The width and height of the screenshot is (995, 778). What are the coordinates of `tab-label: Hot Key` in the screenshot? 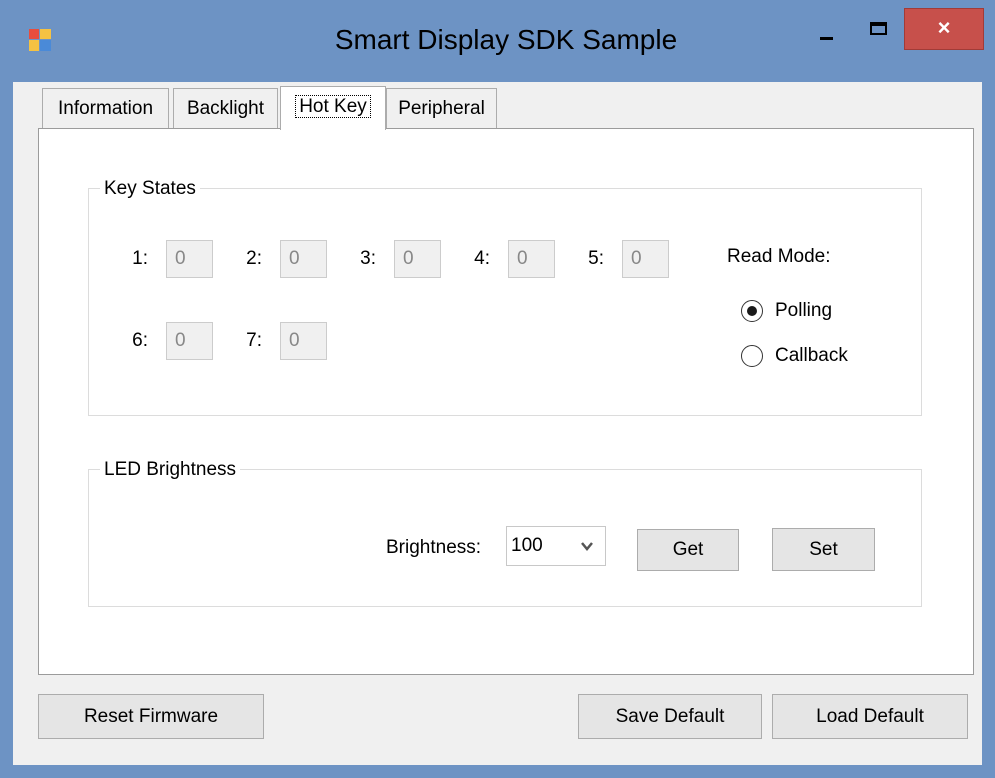 It's located at (333, 106).